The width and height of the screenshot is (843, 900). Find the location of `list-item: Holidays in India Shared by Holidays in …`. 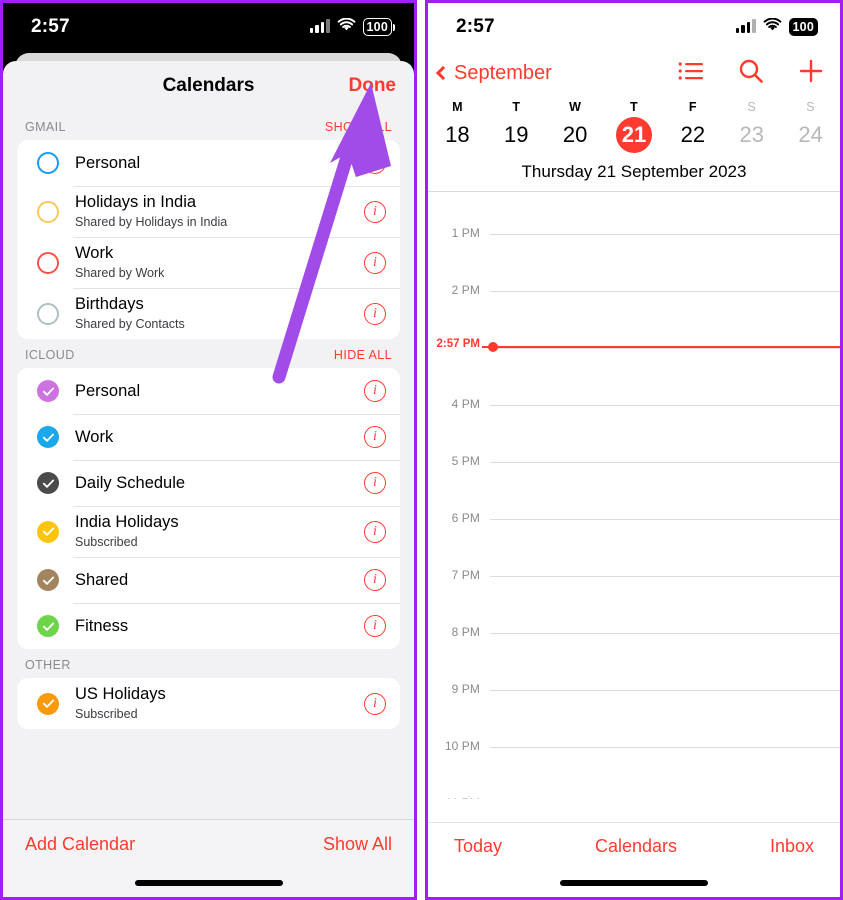

list-item: Holidays in India Shared by Holidays in … is located at coordinates (208, 211).